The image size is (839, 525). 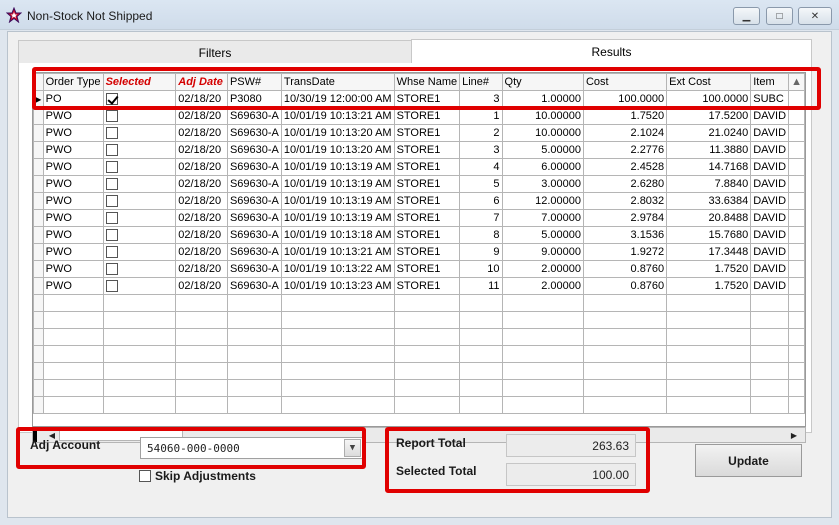 What do you see at coordinates (748, 460) in the screenshot?
I see `update-button: Update` at bounding box center [748, 460].